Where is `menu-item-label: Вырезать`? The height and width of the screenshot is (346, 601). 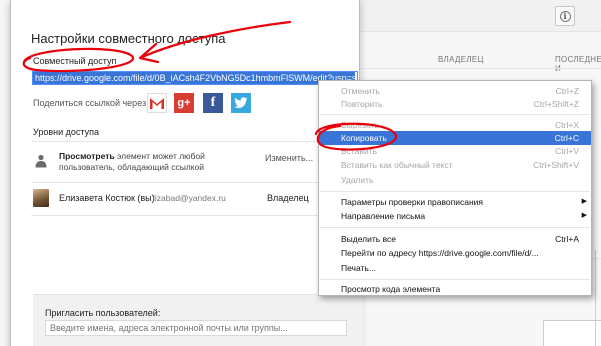
menu-item-label: Вырезать is located at coordinates (360, 125).